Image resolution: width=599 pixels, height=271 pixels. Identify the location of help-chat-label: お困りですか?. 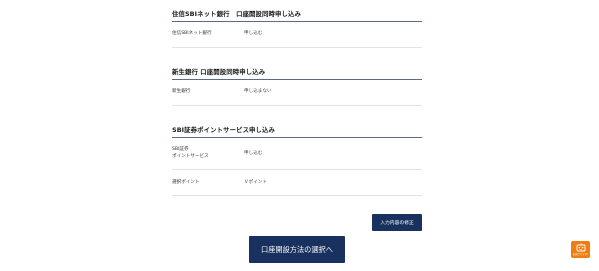
(580, 254).